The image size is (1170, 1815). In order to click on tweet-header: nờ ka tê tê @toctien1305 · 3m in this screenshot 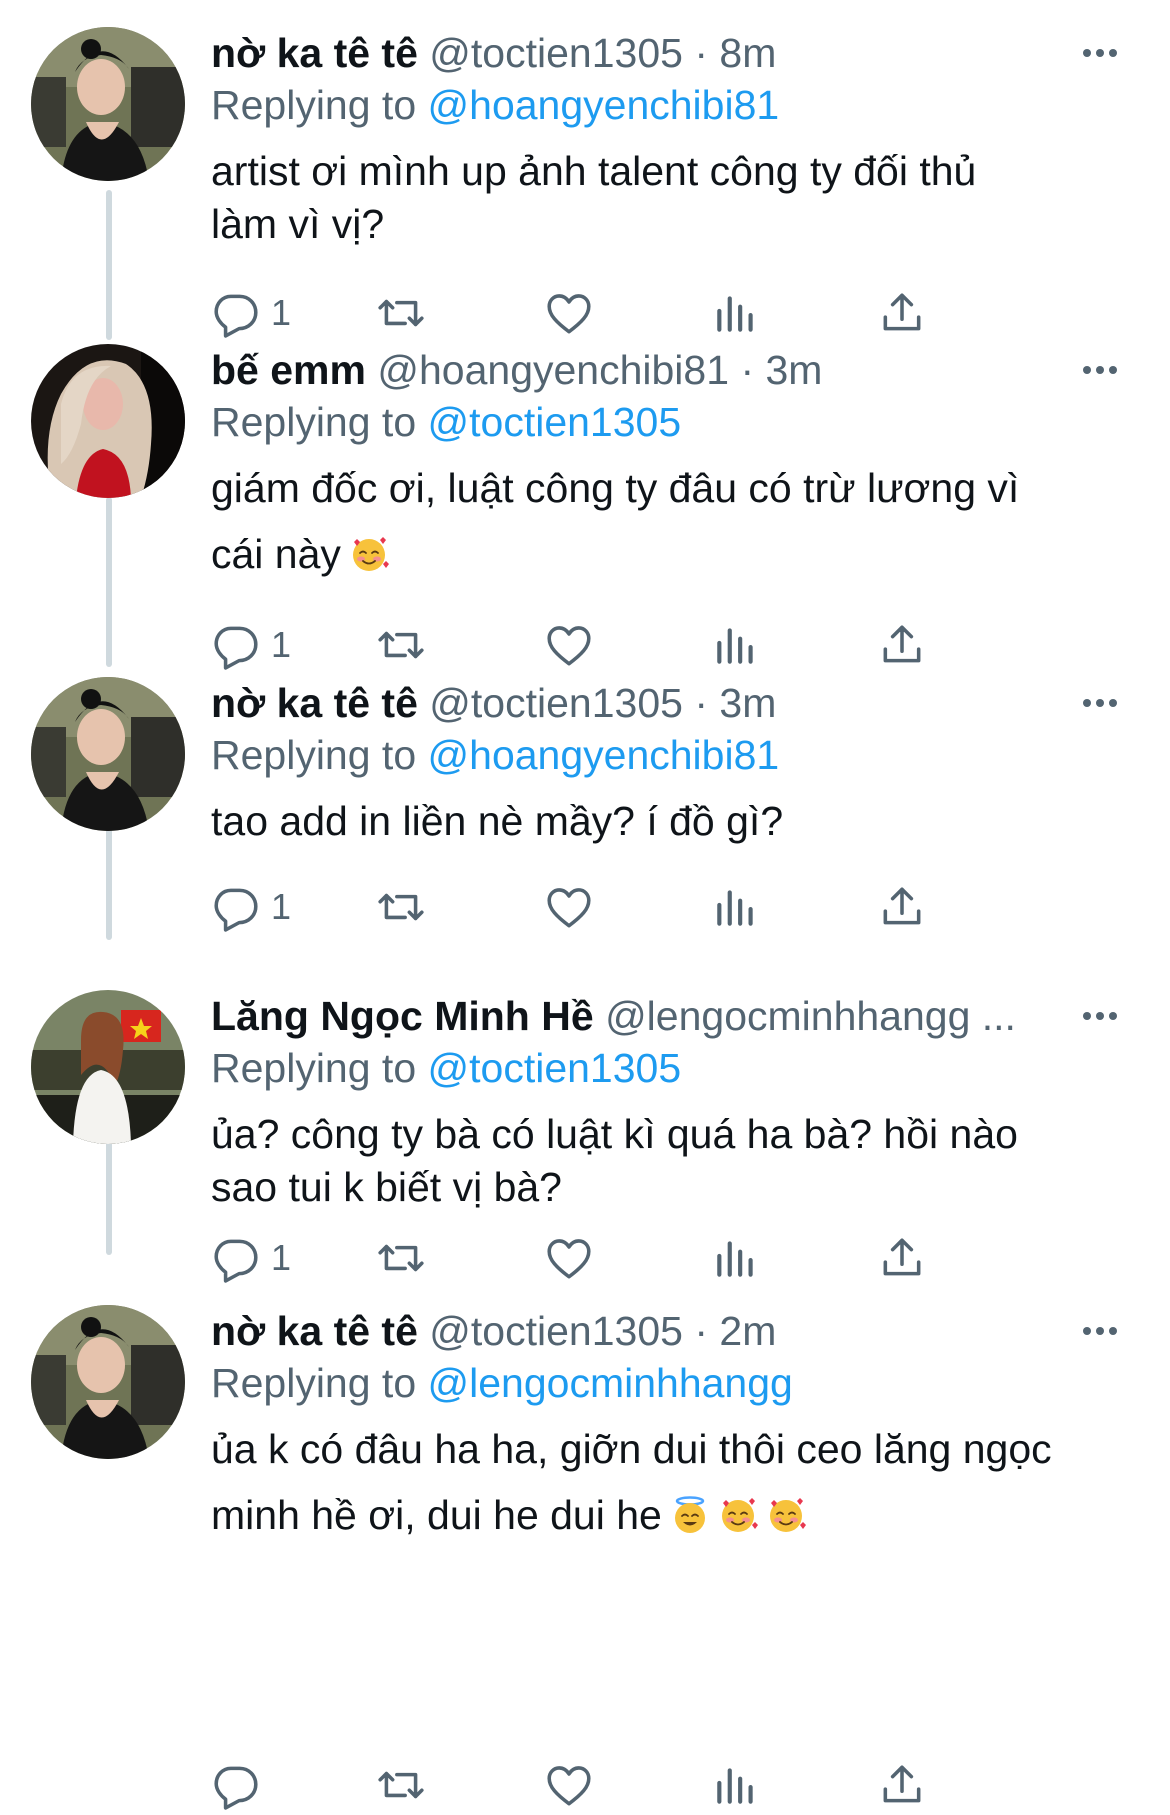, I will do `click(670, 703)`.